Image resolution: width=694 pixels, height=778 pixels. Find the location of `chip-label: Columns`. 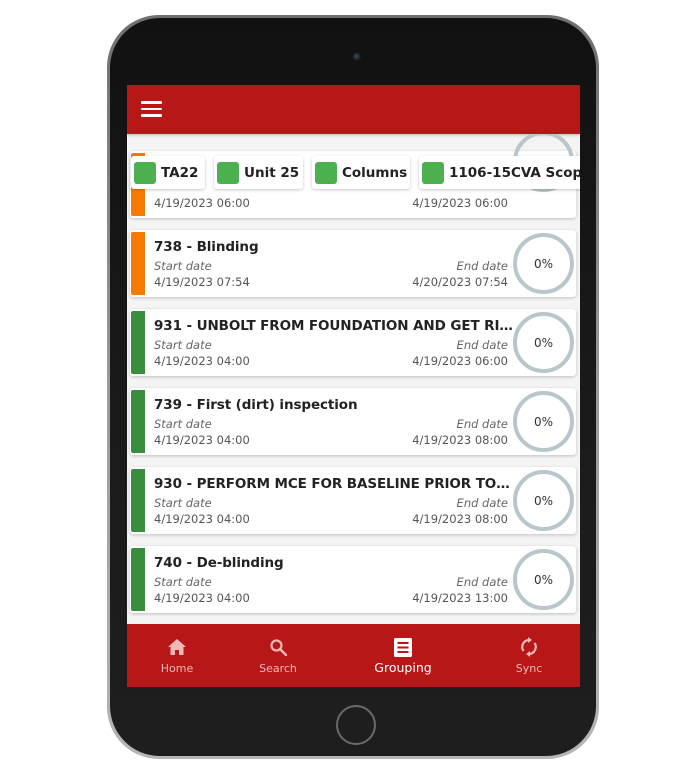

chip-label: Columns is located at coordinates (375, 172).